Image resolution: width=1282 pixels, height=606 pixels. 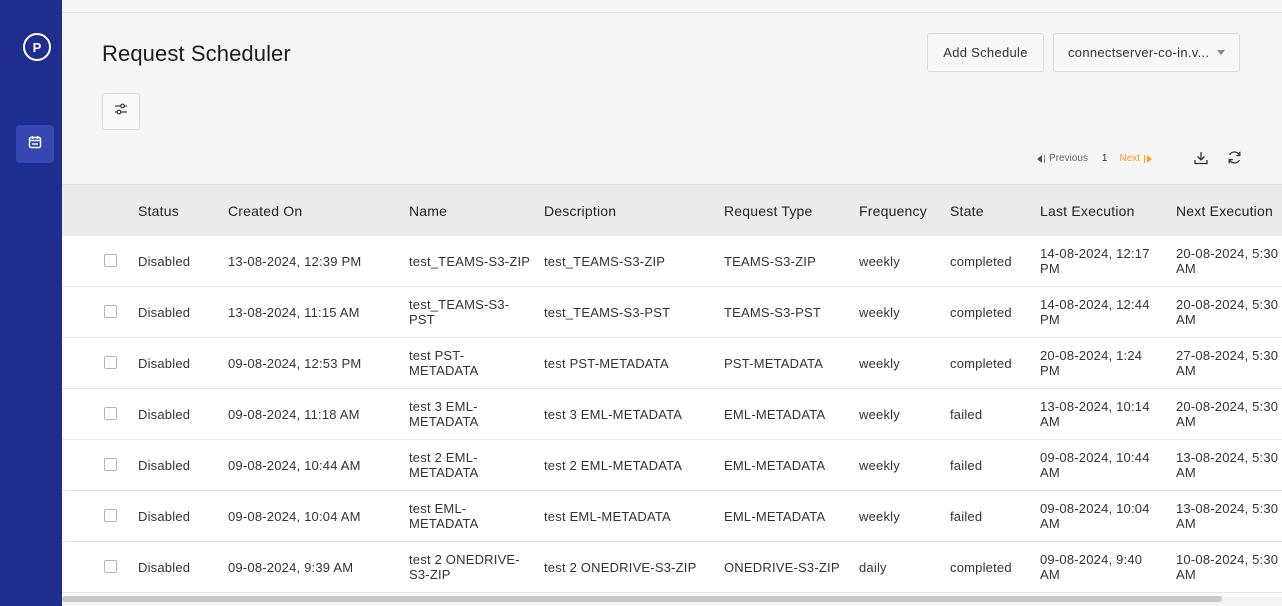 What do you see at coordinates (1150, 158) in the screenshot?
I see `next-icon` at bounding box center [1150, 158].